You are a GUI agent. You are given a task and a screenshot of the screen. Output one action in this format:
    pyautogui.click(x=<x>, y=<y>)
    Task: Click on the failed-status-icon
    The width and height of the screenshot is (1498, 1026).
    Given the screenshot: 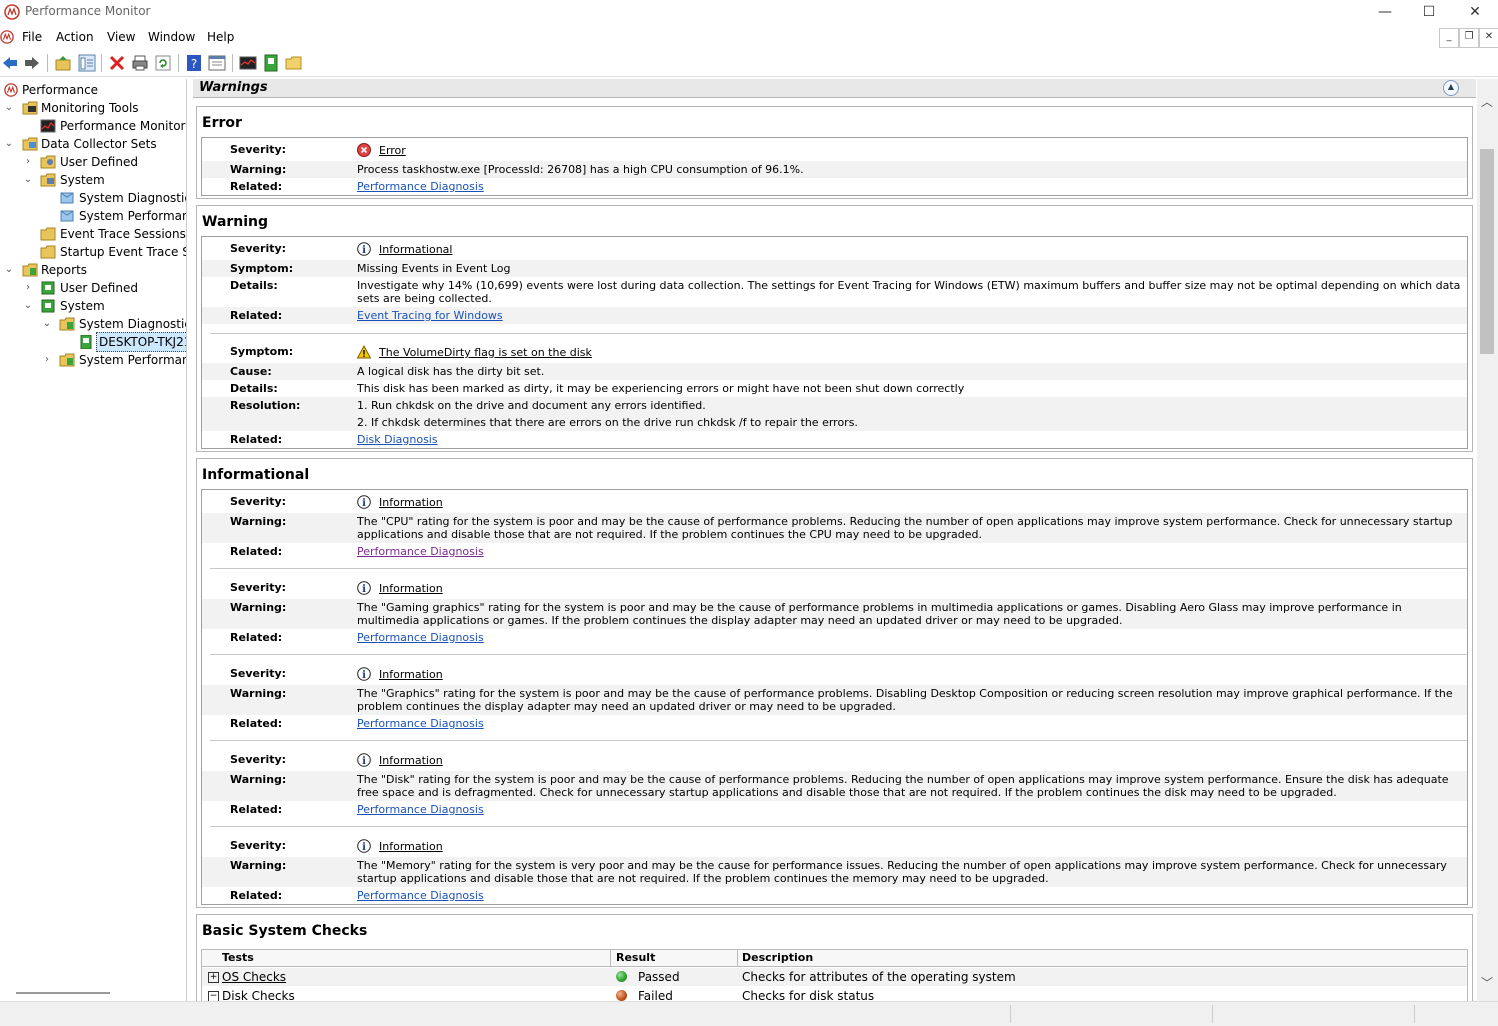 What is the action you would take?
    pyautogui.click(x=621, y=995)
    